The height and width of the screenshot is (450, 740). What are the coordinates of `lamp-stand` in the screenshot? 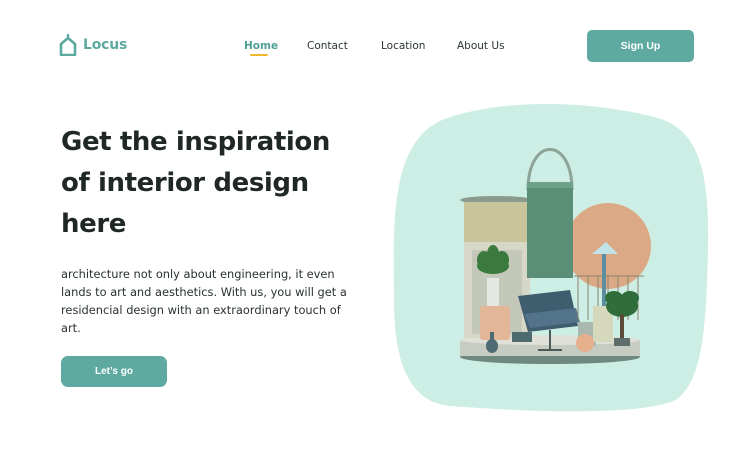 It's located at (604, 284).